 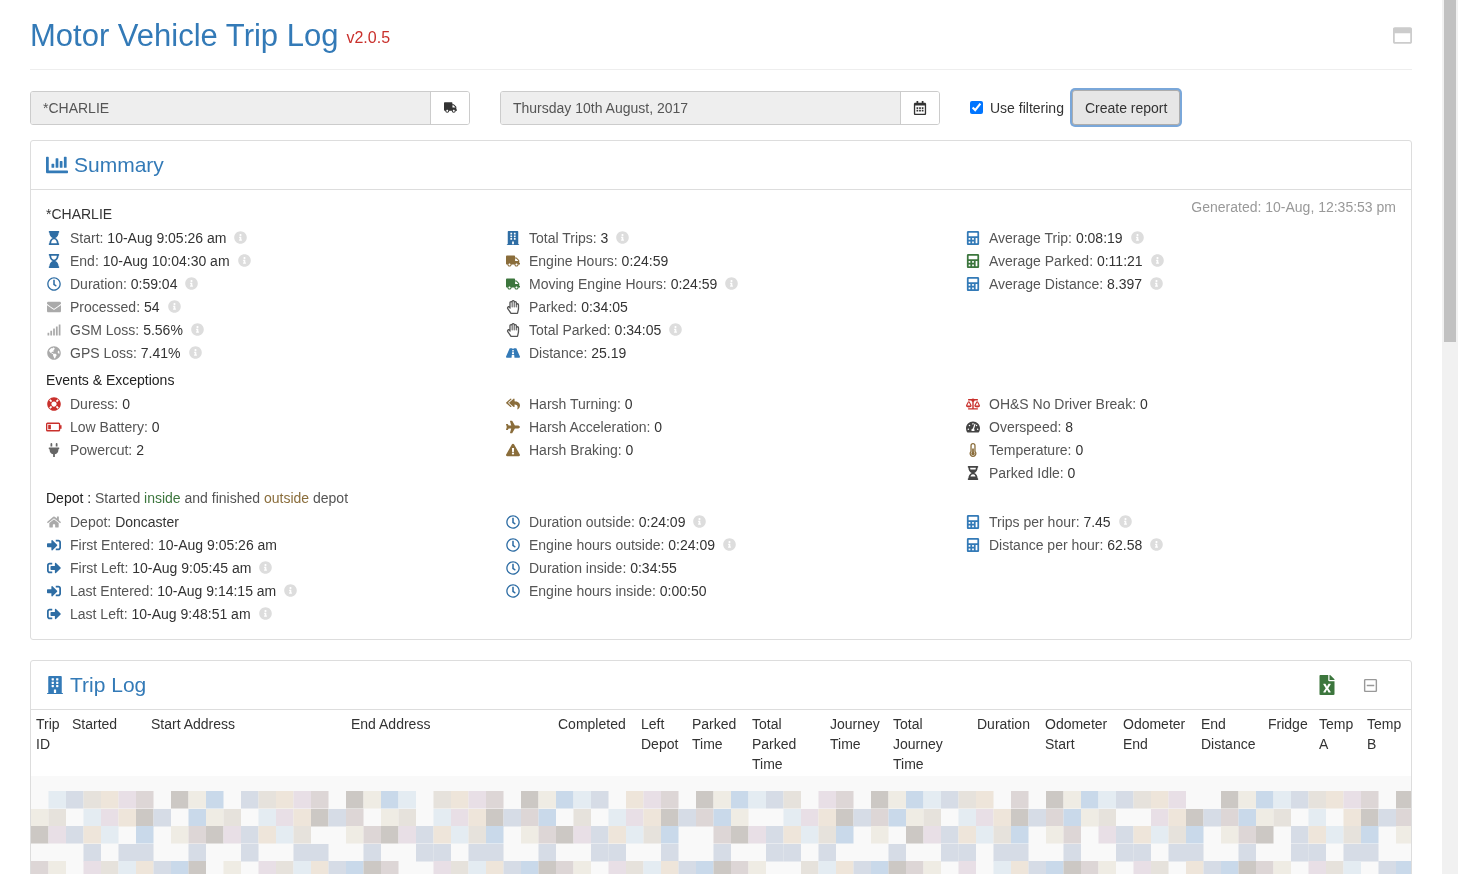 What do you see at coordinates (1126, 107) in the screenshot?
I see `create-report-button: Create report` at bounding box center [1126, 107].